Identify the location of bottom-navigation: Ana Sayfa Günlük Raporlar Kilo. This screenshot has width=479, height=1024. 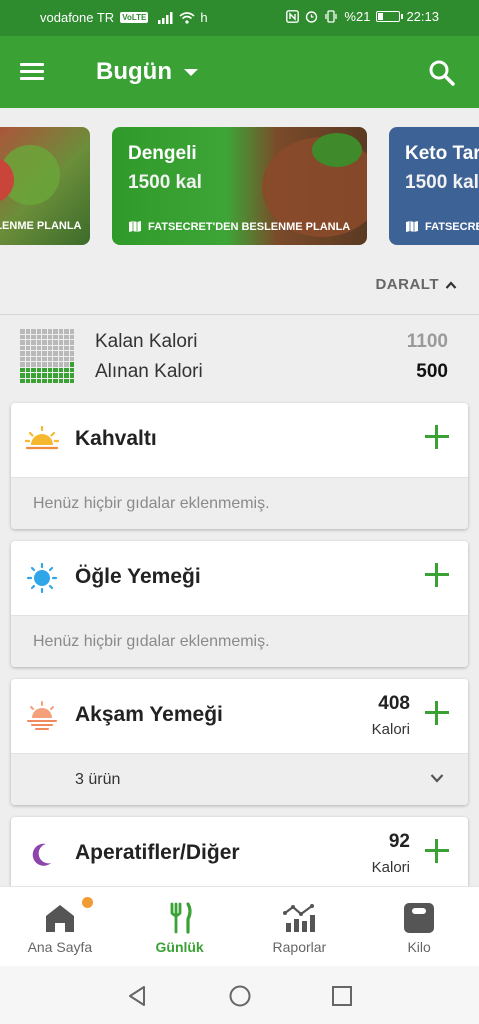
(239, 926).